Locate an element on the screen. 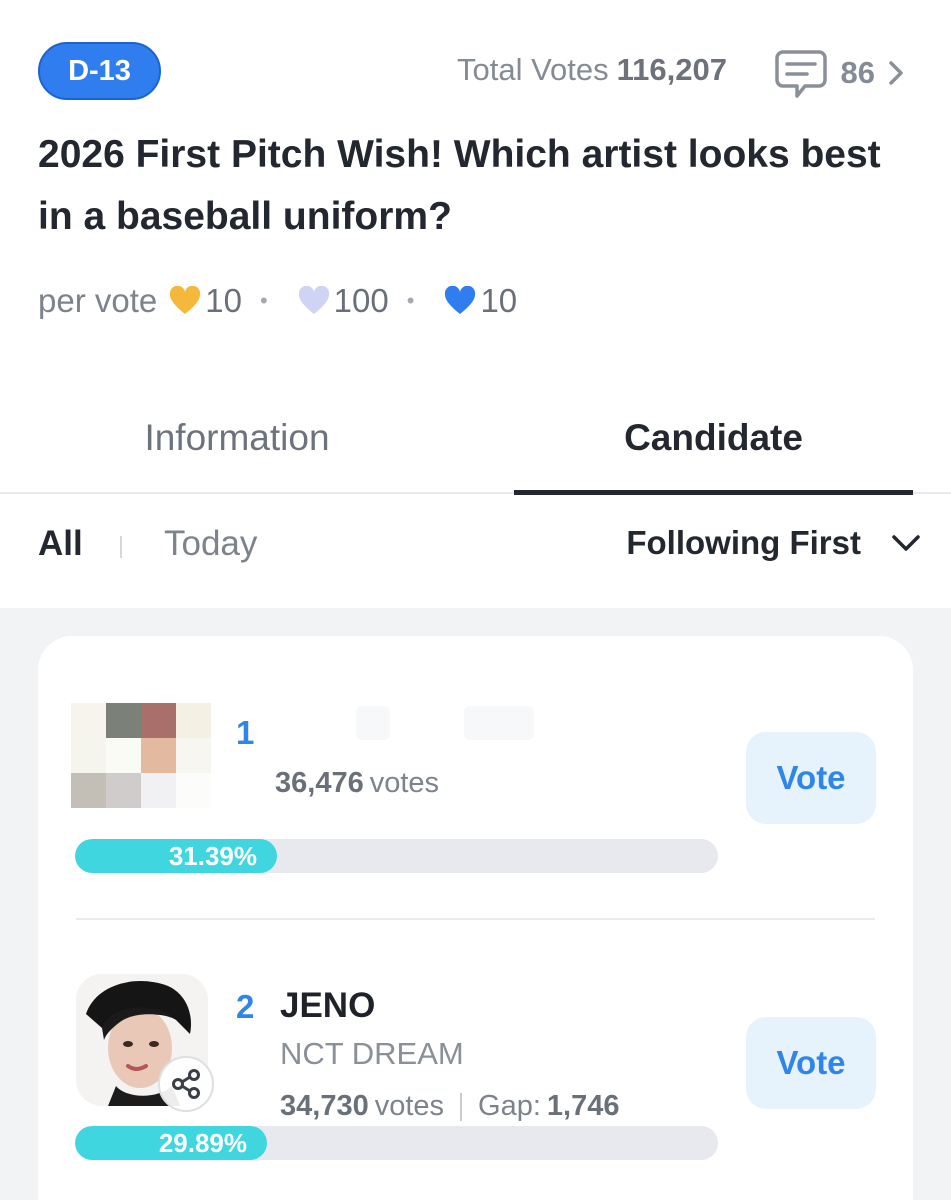  candidate-group: NCT DREAM is located at coordinates (372, 1053).